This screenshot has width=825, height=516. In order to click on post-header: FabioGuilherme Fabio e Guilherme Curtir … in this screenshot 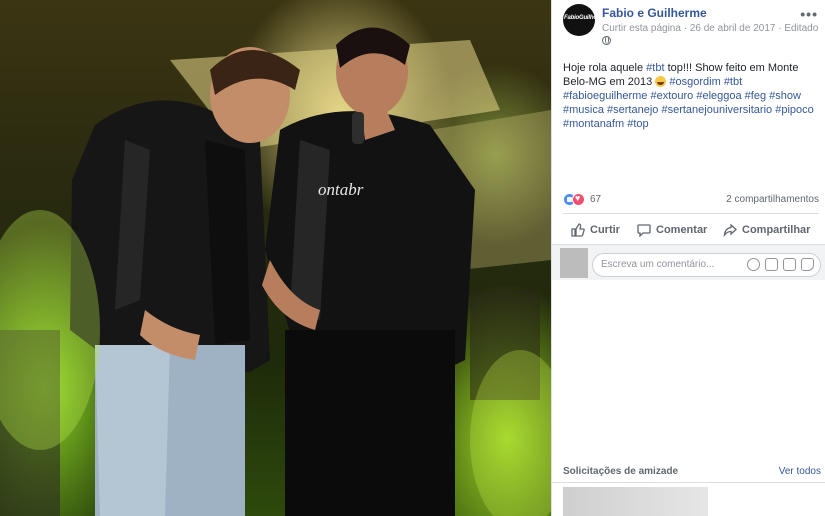, I will do `click(690, 26)`.